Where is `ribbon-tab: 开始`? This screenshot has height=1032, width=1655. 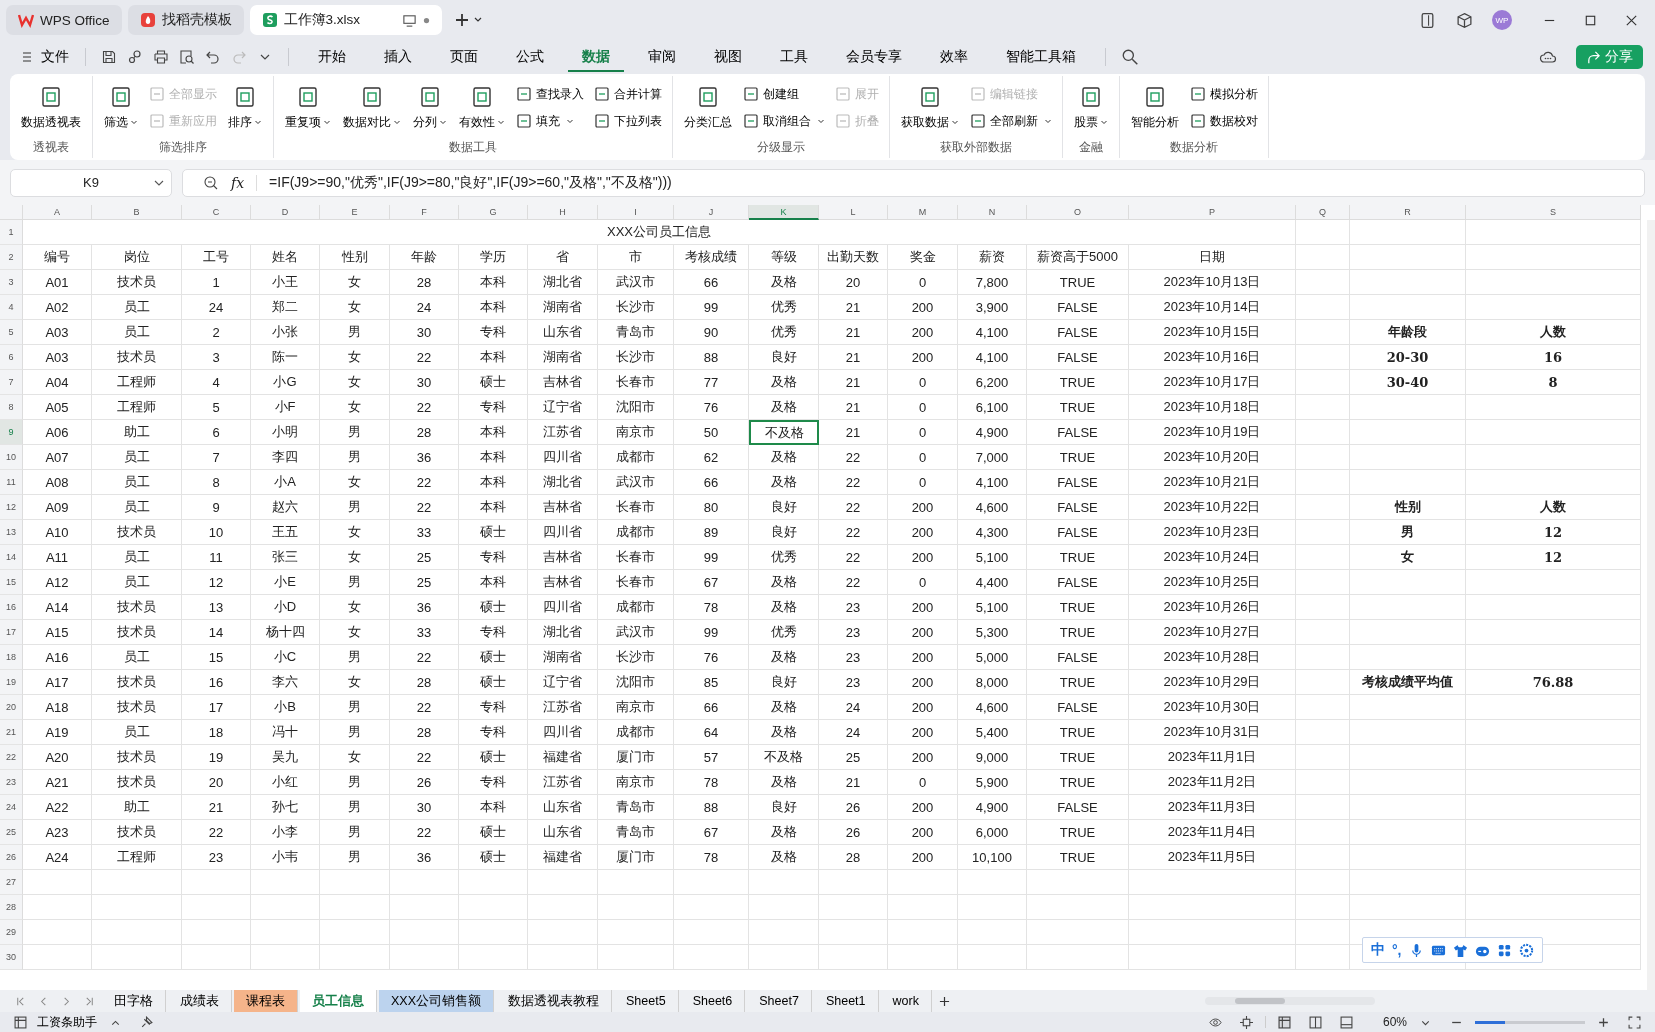
ribbon-tab: 开始 is located at coordinates (332, 57).